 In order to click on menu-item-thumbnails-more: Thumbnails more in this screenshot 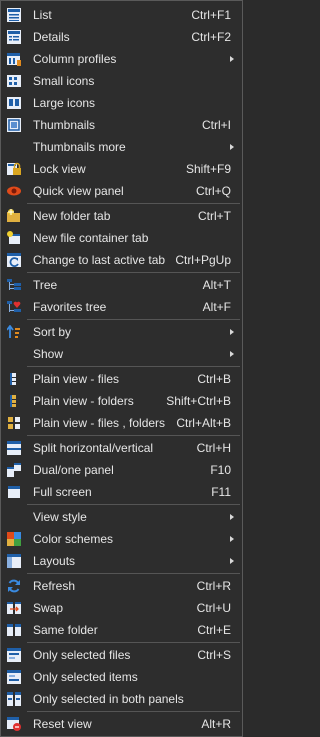, I will do `click(121, 147)`.